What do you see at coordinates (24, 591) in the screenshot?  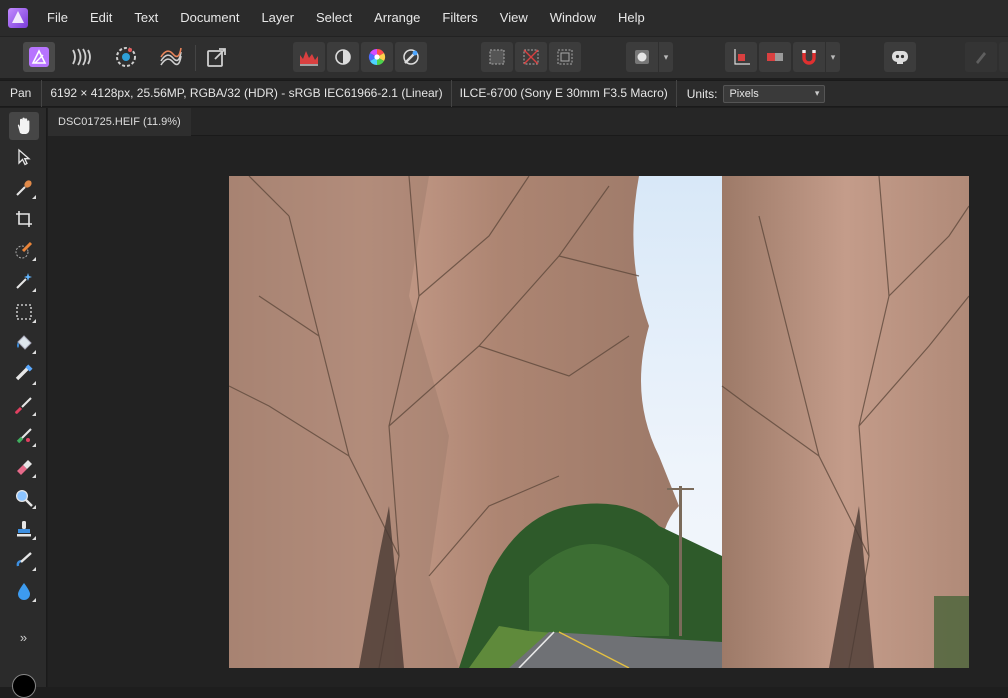 I see `blur-icon` at bounding box center [24, 591].